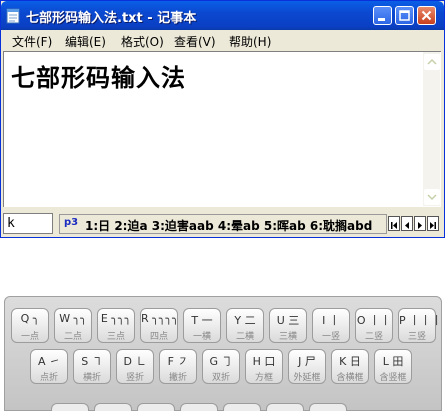  What do you see at coordinates (116, 318) in the screenshot?
I see `key-label: E ╮╮╮` at bounding box center [116, 318].